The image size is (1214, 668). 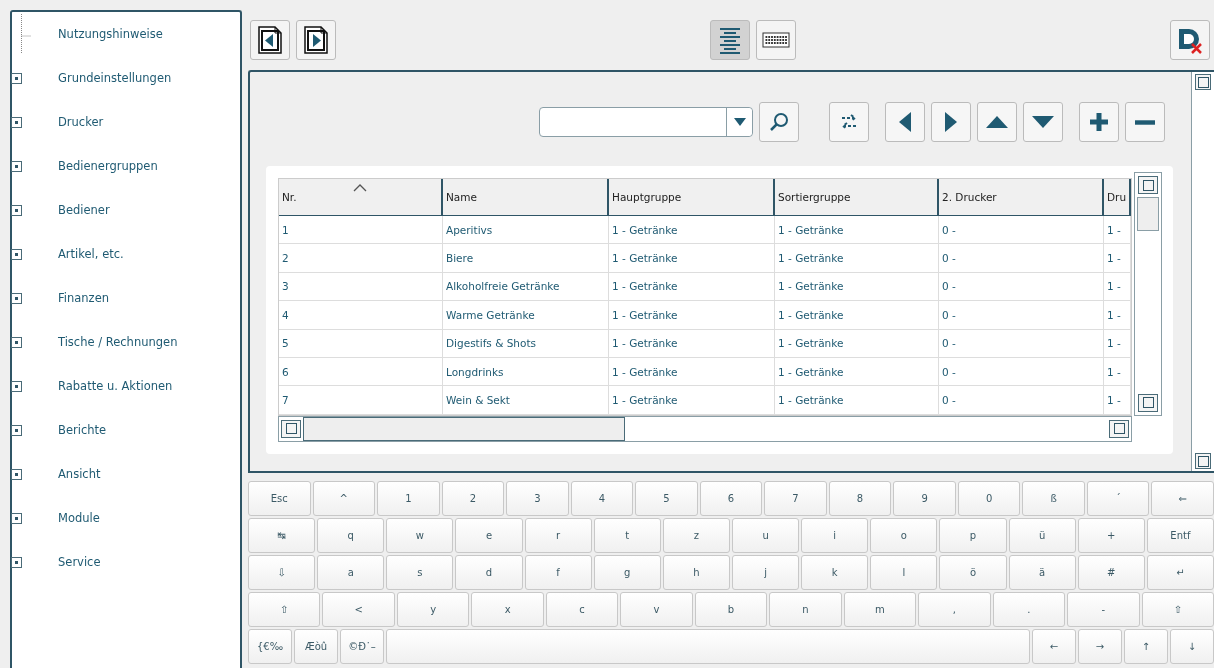 I want to click on keyboard-key: g, so click(x=627, y=572).